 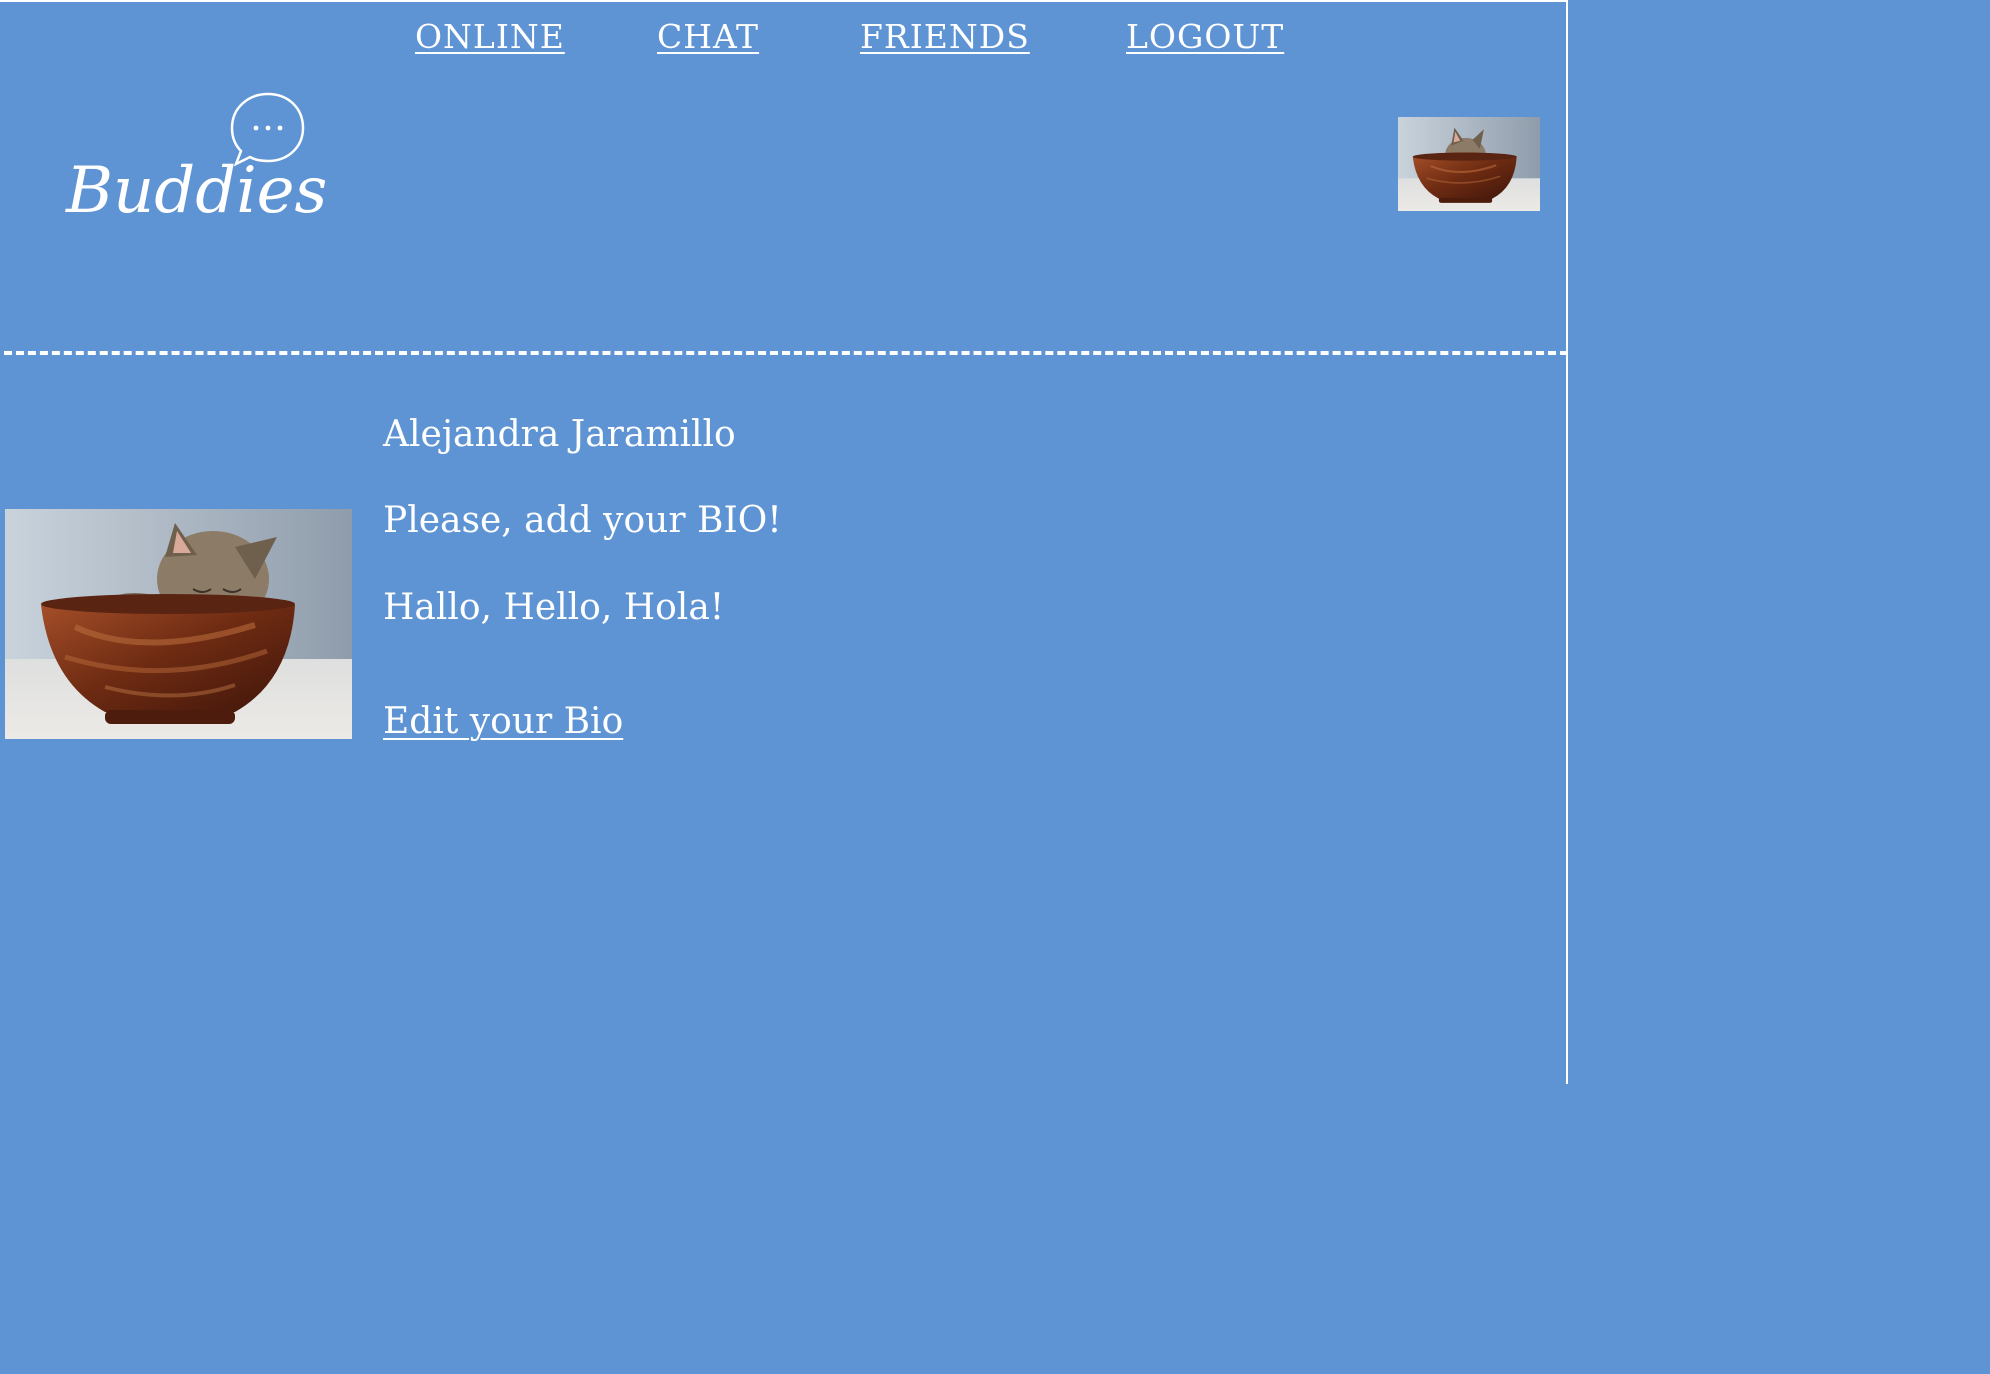 I want to click on profile-bio: Hallo, Hello, Hola!, so click(x=554, y=607).